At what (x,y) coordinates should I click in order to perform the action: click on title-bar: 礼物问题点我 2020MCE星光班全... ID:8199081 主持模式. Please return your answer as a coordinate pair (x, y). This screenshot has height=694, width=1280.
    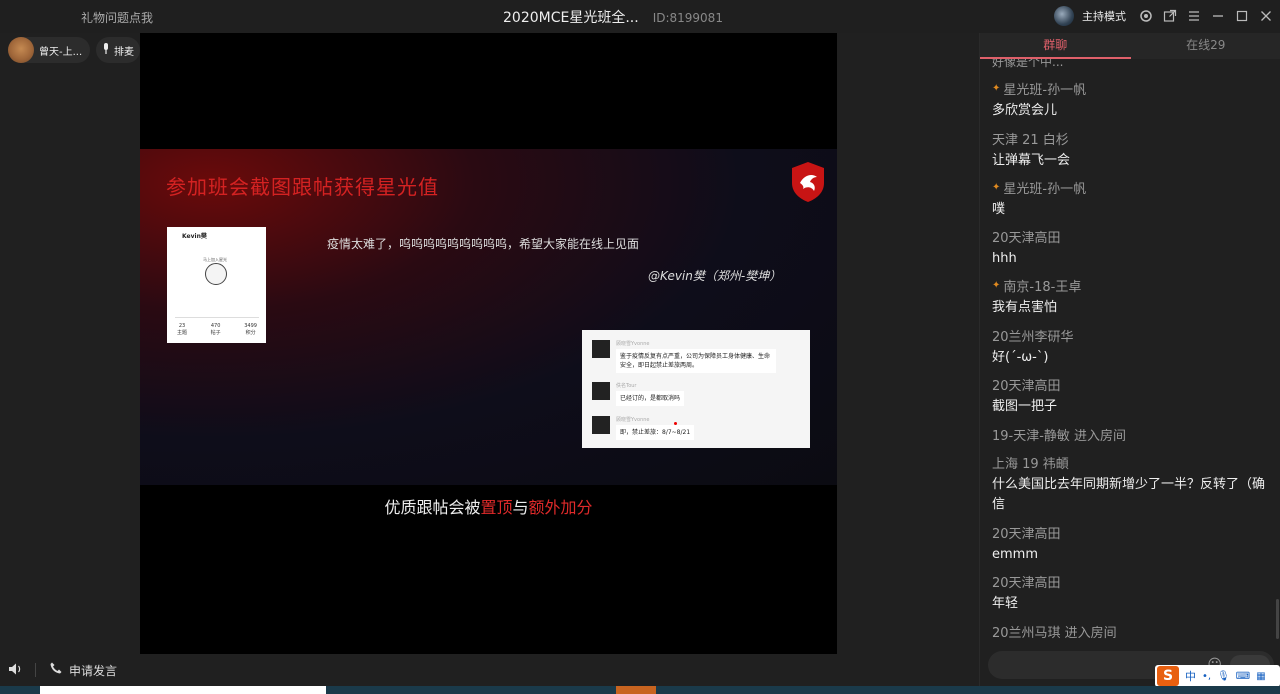
    Looking at the image, I should click on (640, 16).